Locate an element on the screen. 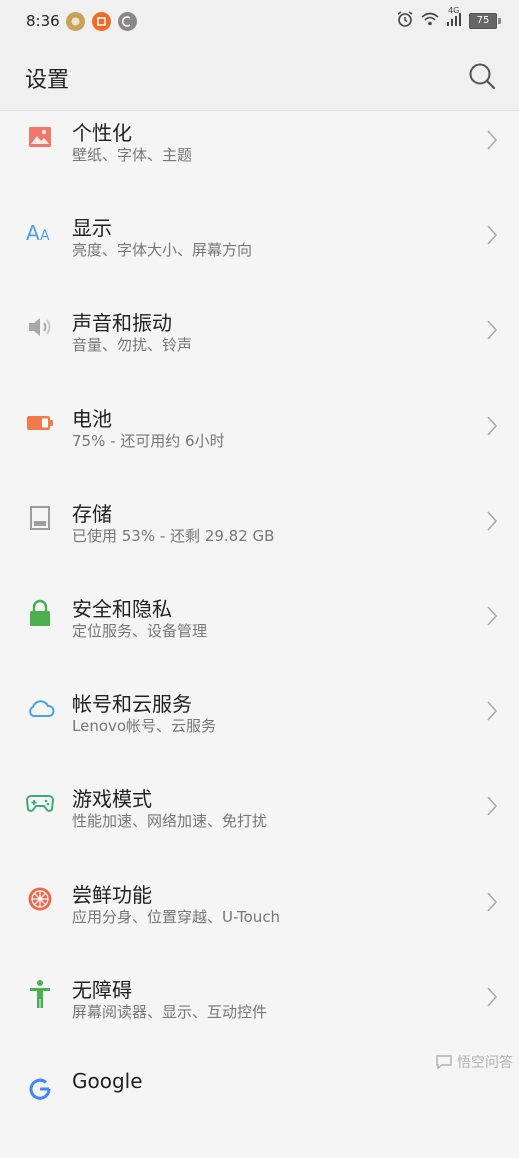 Image resolution: width=519 pixels, height=1158 pixels. speech-bubble-icon is located at coordinates (444, 1062).